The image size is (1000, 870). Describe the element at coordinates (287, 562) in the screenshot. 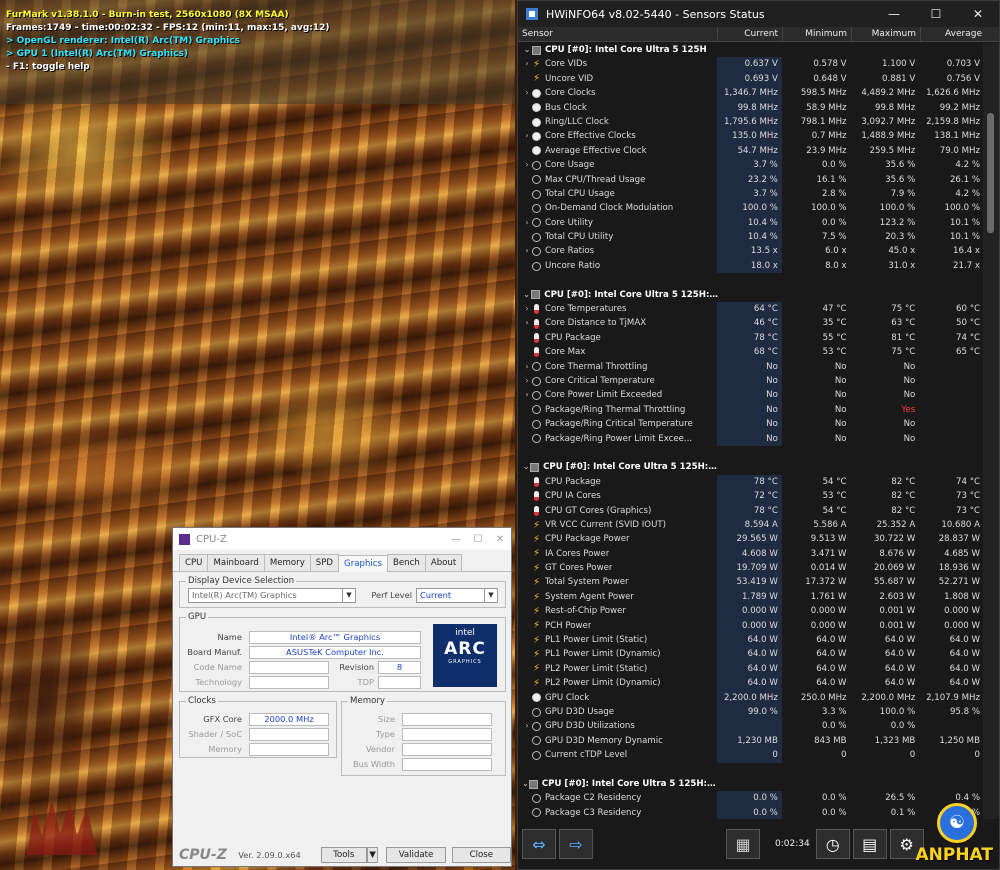

I see `tab-memory: Memory` at that location.